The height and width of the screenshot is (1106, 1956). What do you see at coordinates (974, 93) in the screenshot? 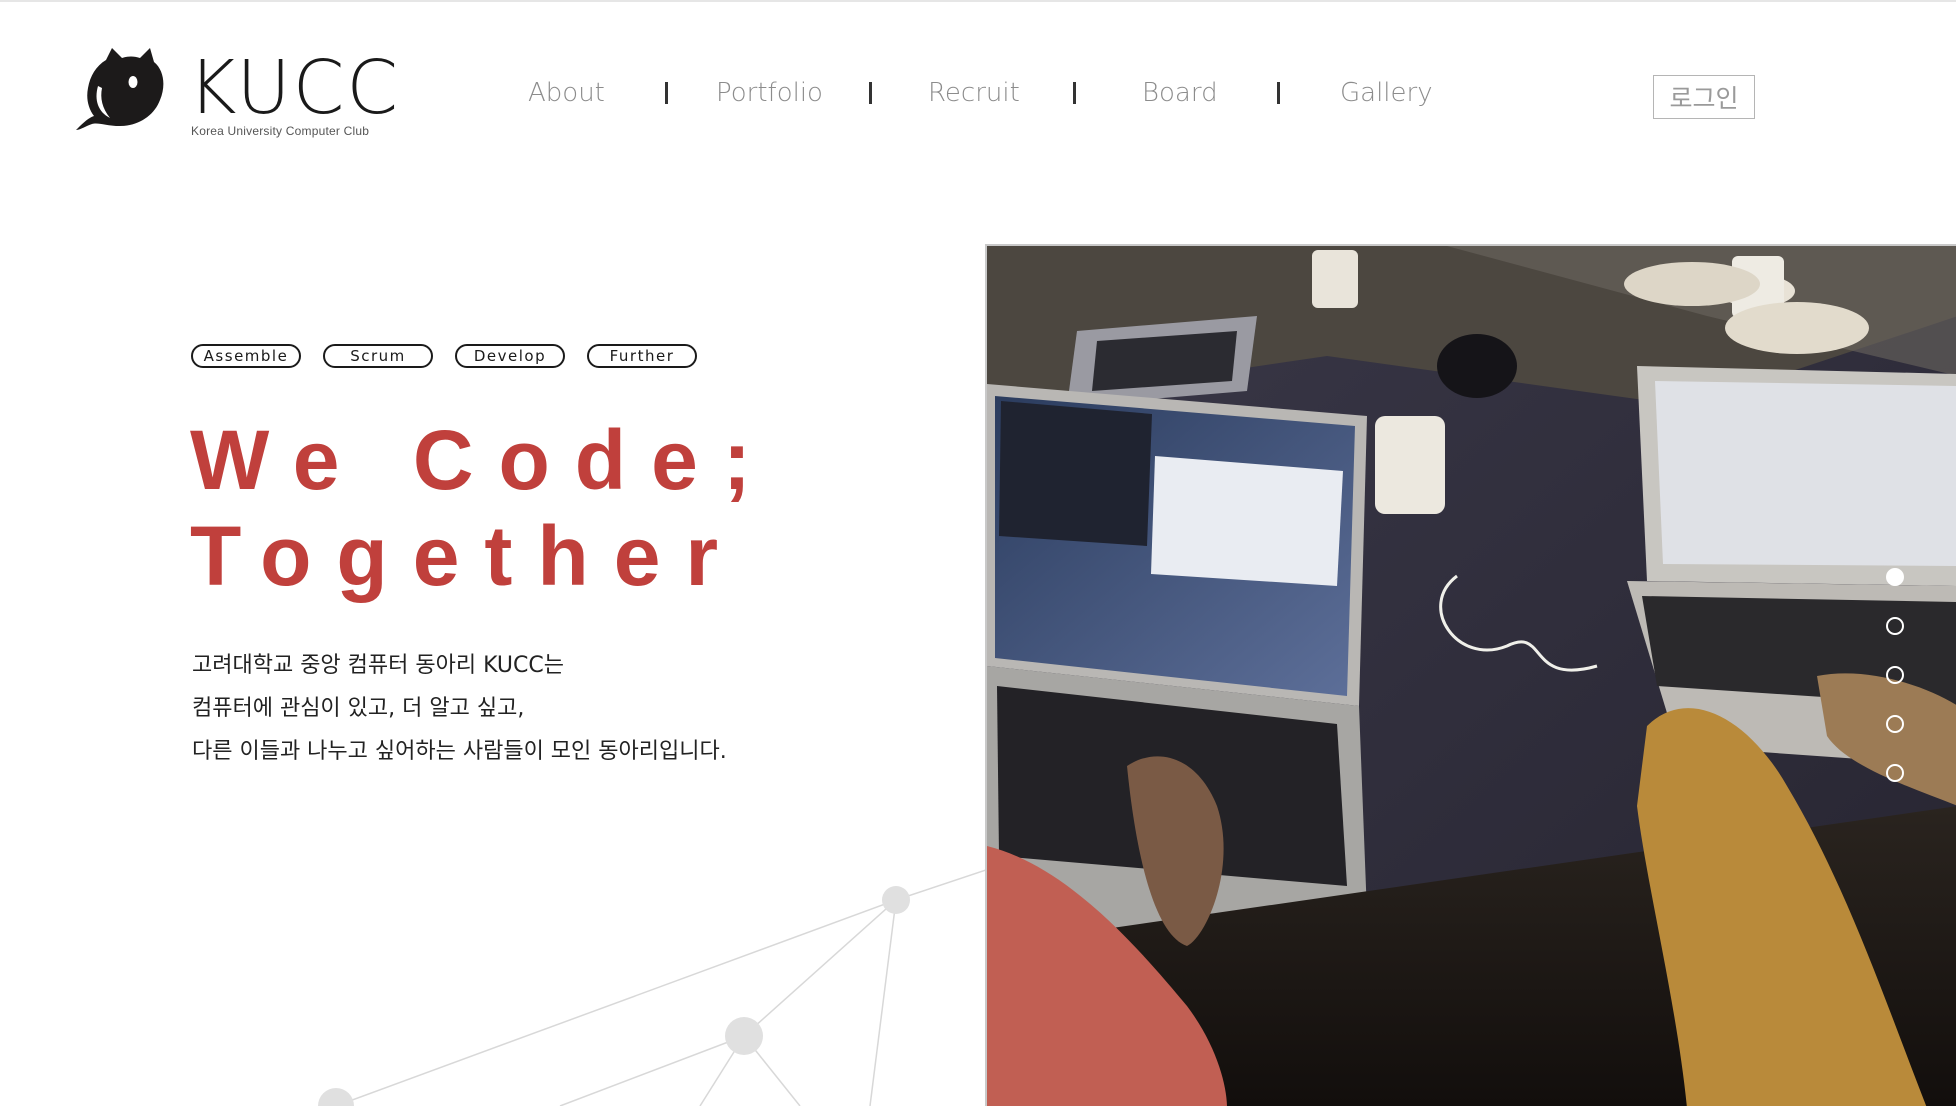
I see `nav-item-recruit: Recruit` at bounding box center [974, 93].